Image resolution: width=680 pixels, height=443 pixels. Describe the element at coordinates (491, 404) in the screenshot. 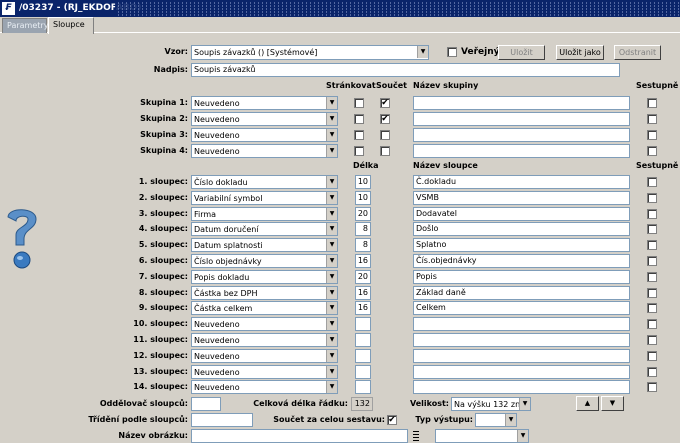

I see `velikost-select: Na výšku 132 zn. ▼` at that location.